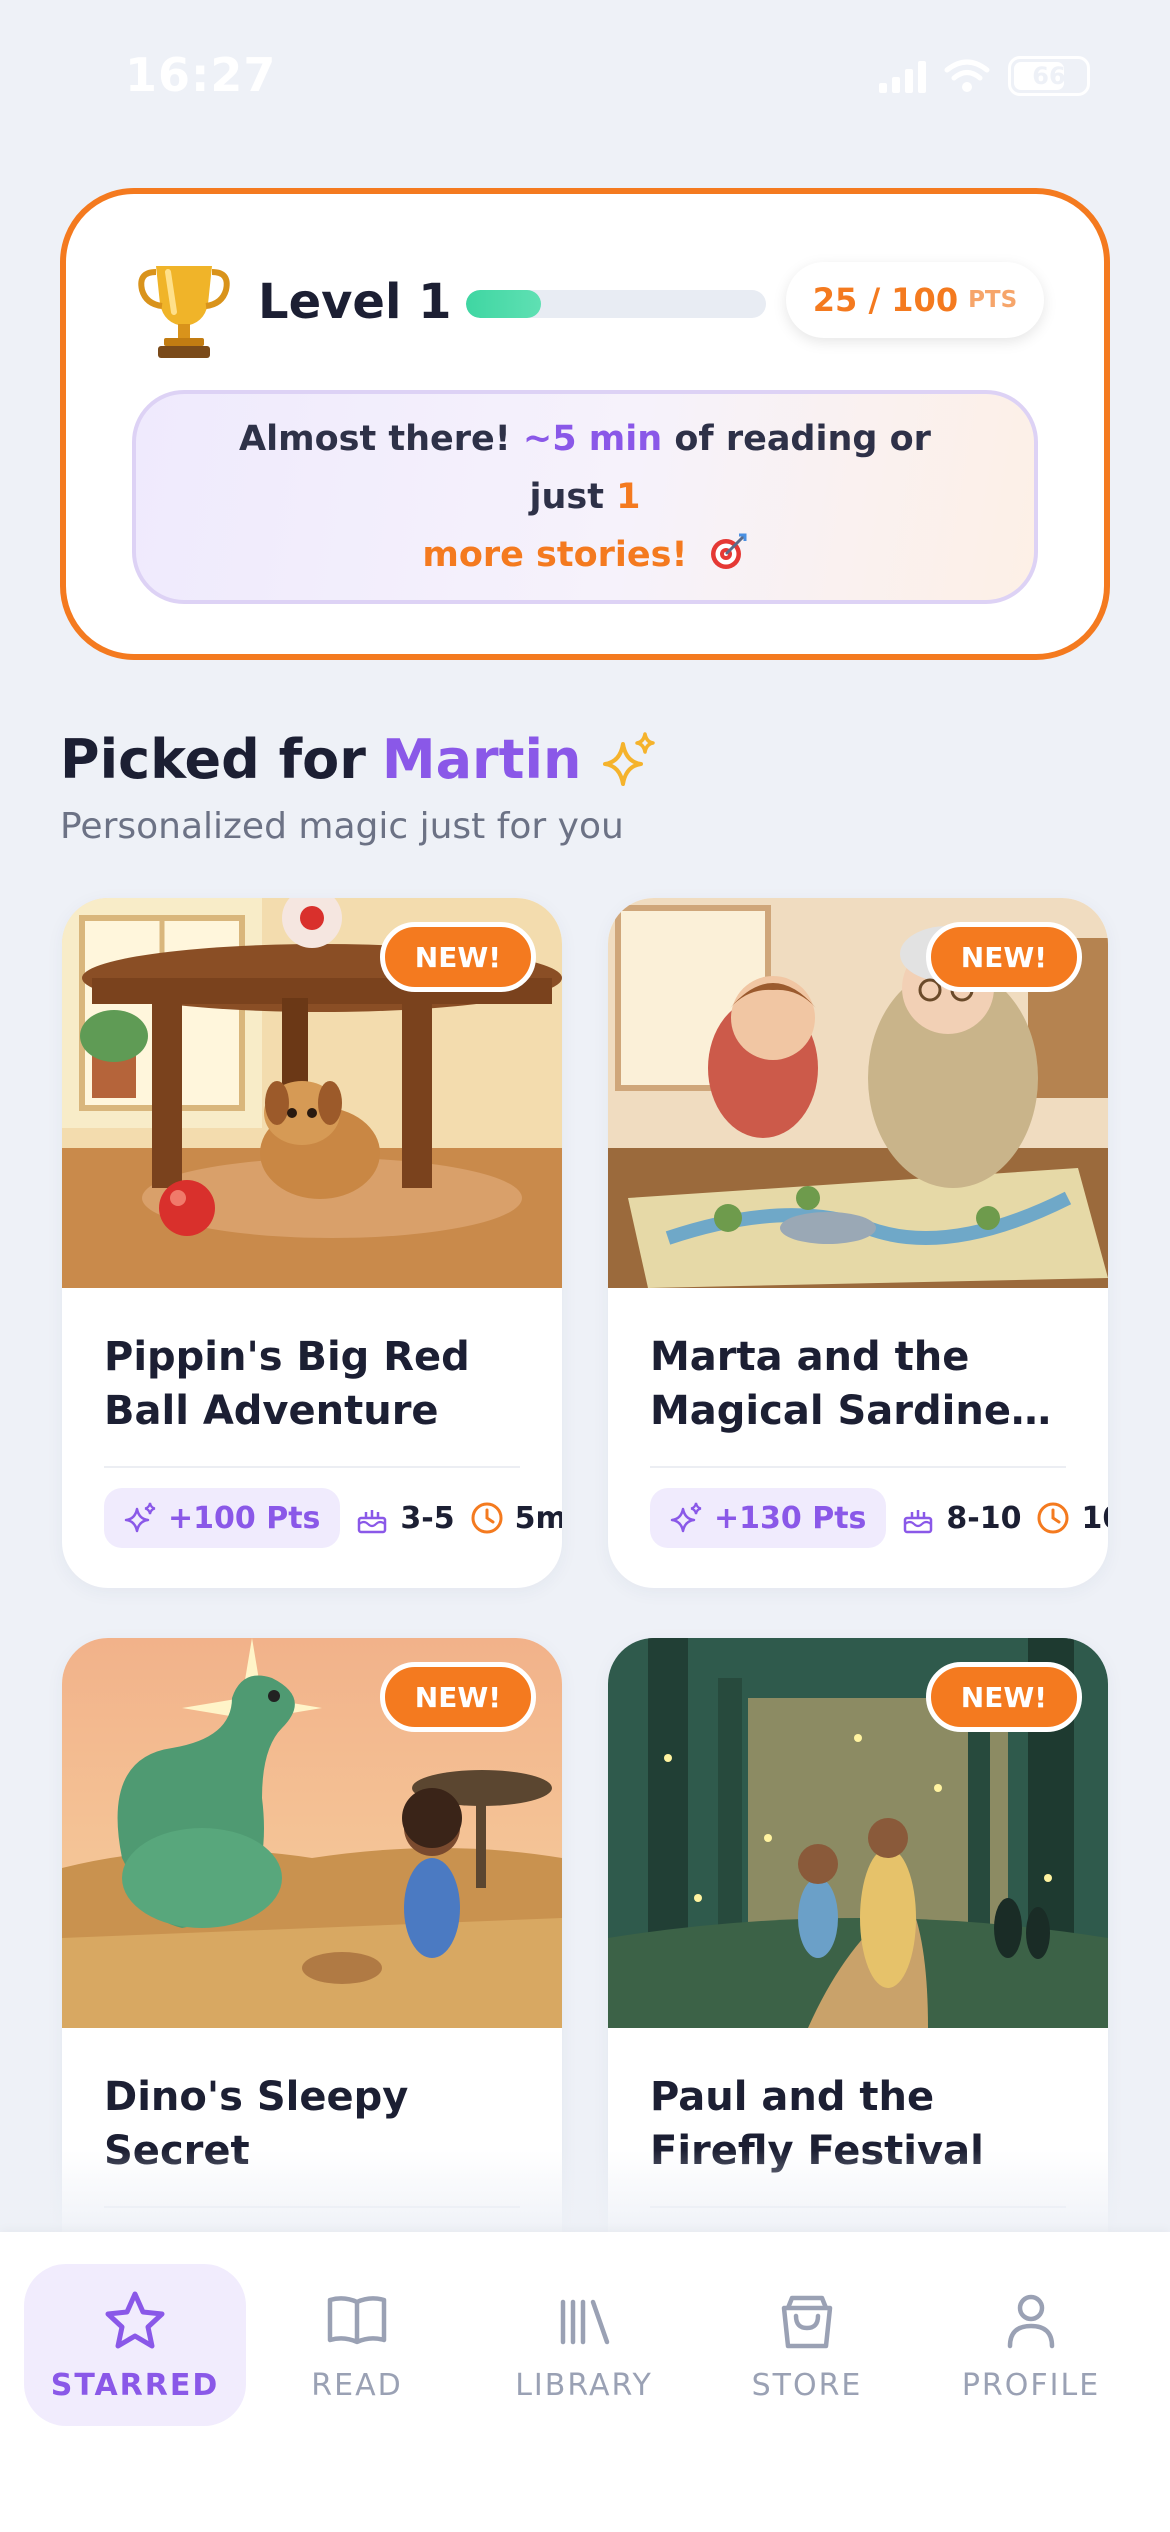 The width and height of the screenshot is (1170, 2532). What do you see at coordinates (902, 76) in the screenshot?
I see `cellular-signal-icon` at bounding box center [902, 76].